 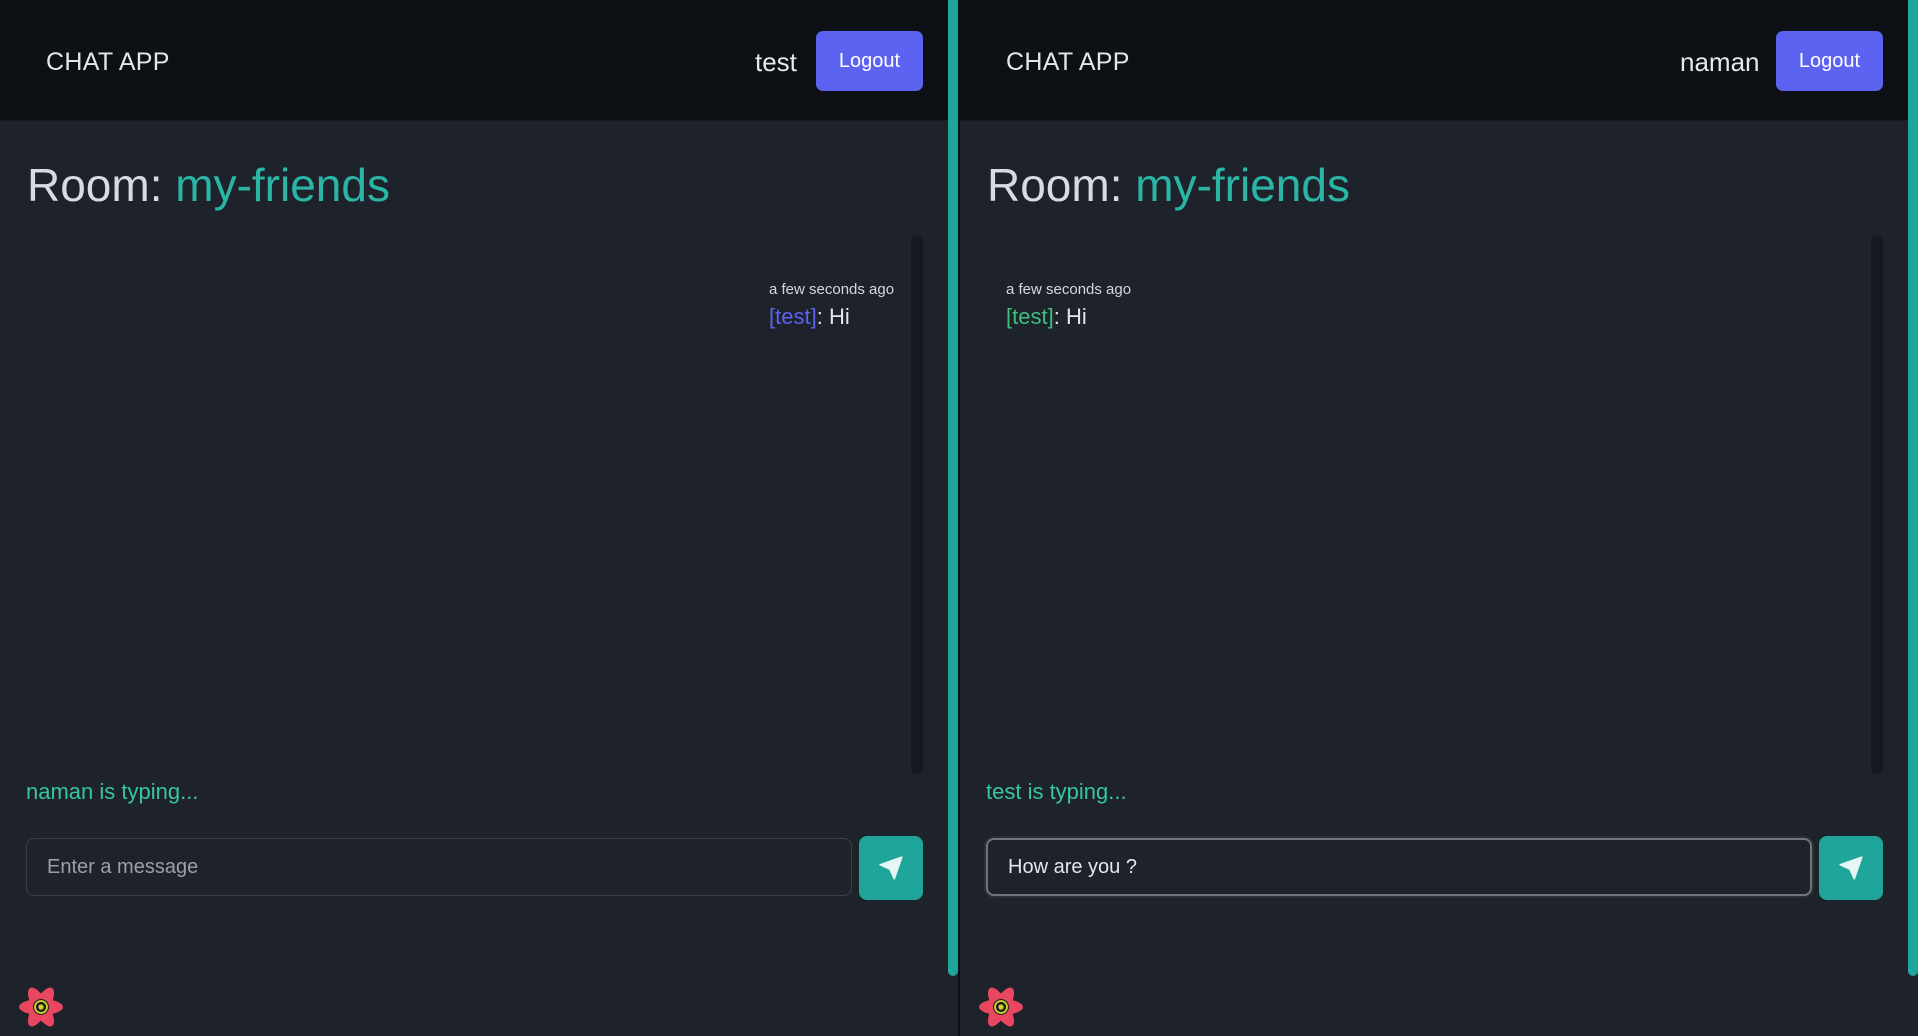 I want to click on current-username: naman, so click(x=1720, y=62).